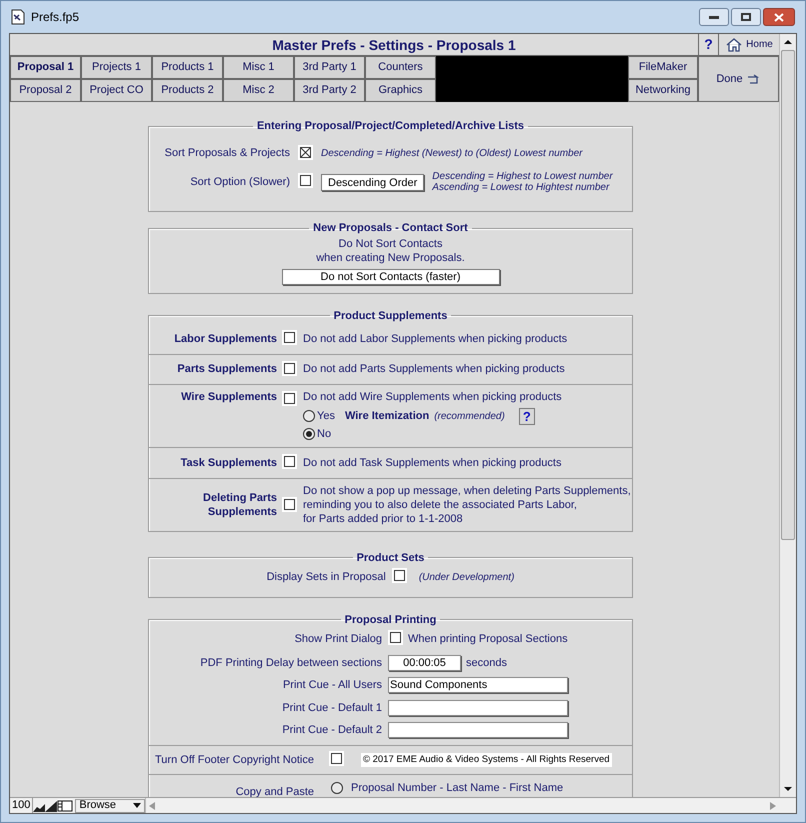 The height and width of the screenshot is (823, 806). Describe the element at coordinates (329, 67) in the screenshot. I see `tab: 3rd Party 1` at that location.